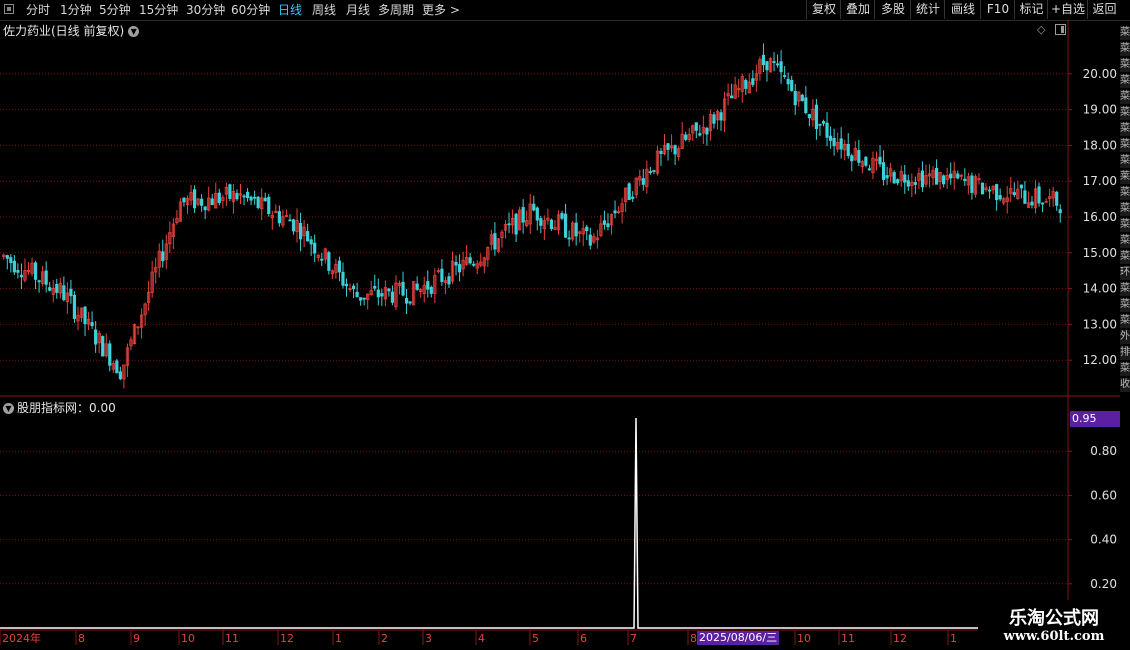 The image size is (1130, 650). I want to click on x-axis-label: 2024年, so click(21, 638).